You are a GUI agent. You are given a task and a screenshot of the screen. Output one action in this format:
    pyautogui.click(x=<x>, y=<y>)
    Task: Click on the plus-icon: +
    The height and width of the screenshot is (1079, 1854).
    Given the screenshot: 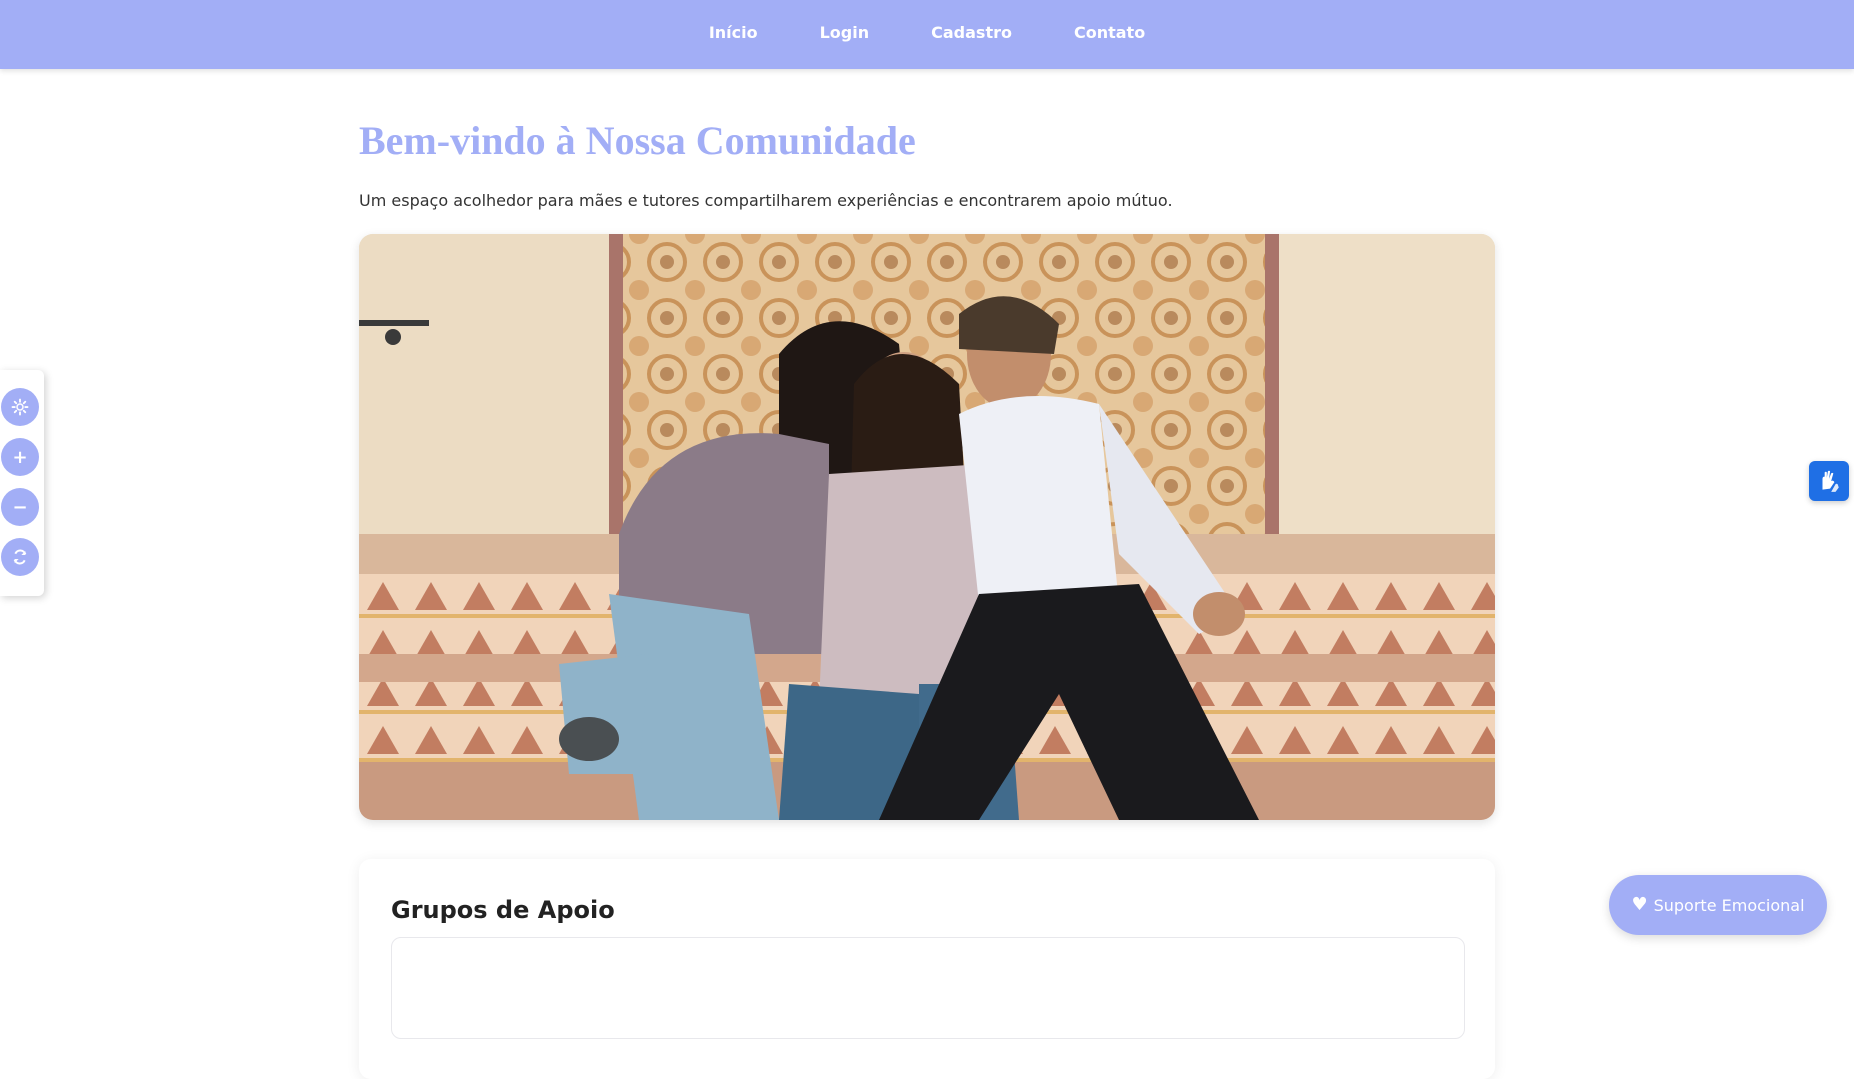 What is the action you would take?
    pyautogui.click(x=20, y=457)
    